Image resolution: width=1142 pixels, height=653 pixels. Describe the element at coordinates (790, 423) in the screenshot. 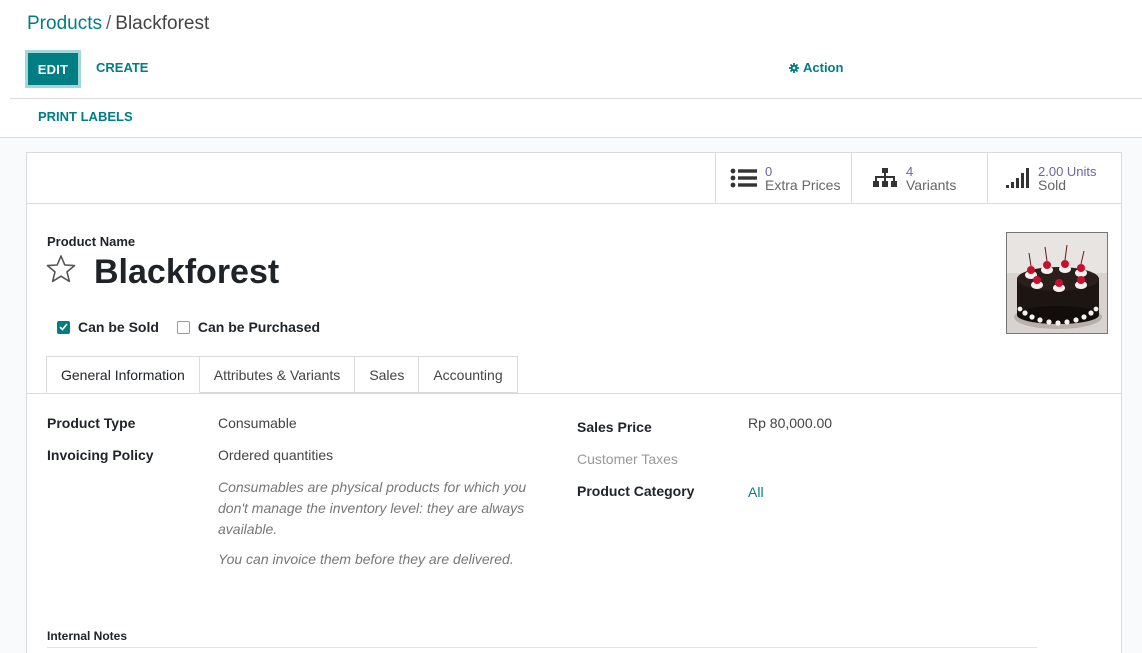

I see `sales-price-value: Rp 80,000.00` at that location.